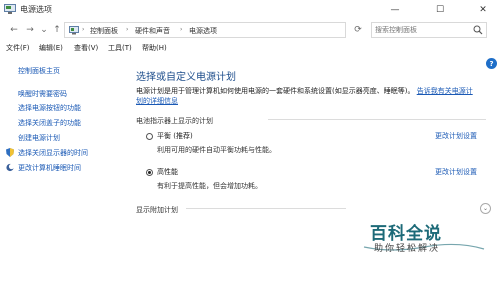 The image size is (500, 288). What do you see at coordinates (10, 167) in the screenshot?
I see `moon-icon` at bounding box center [10, 167].